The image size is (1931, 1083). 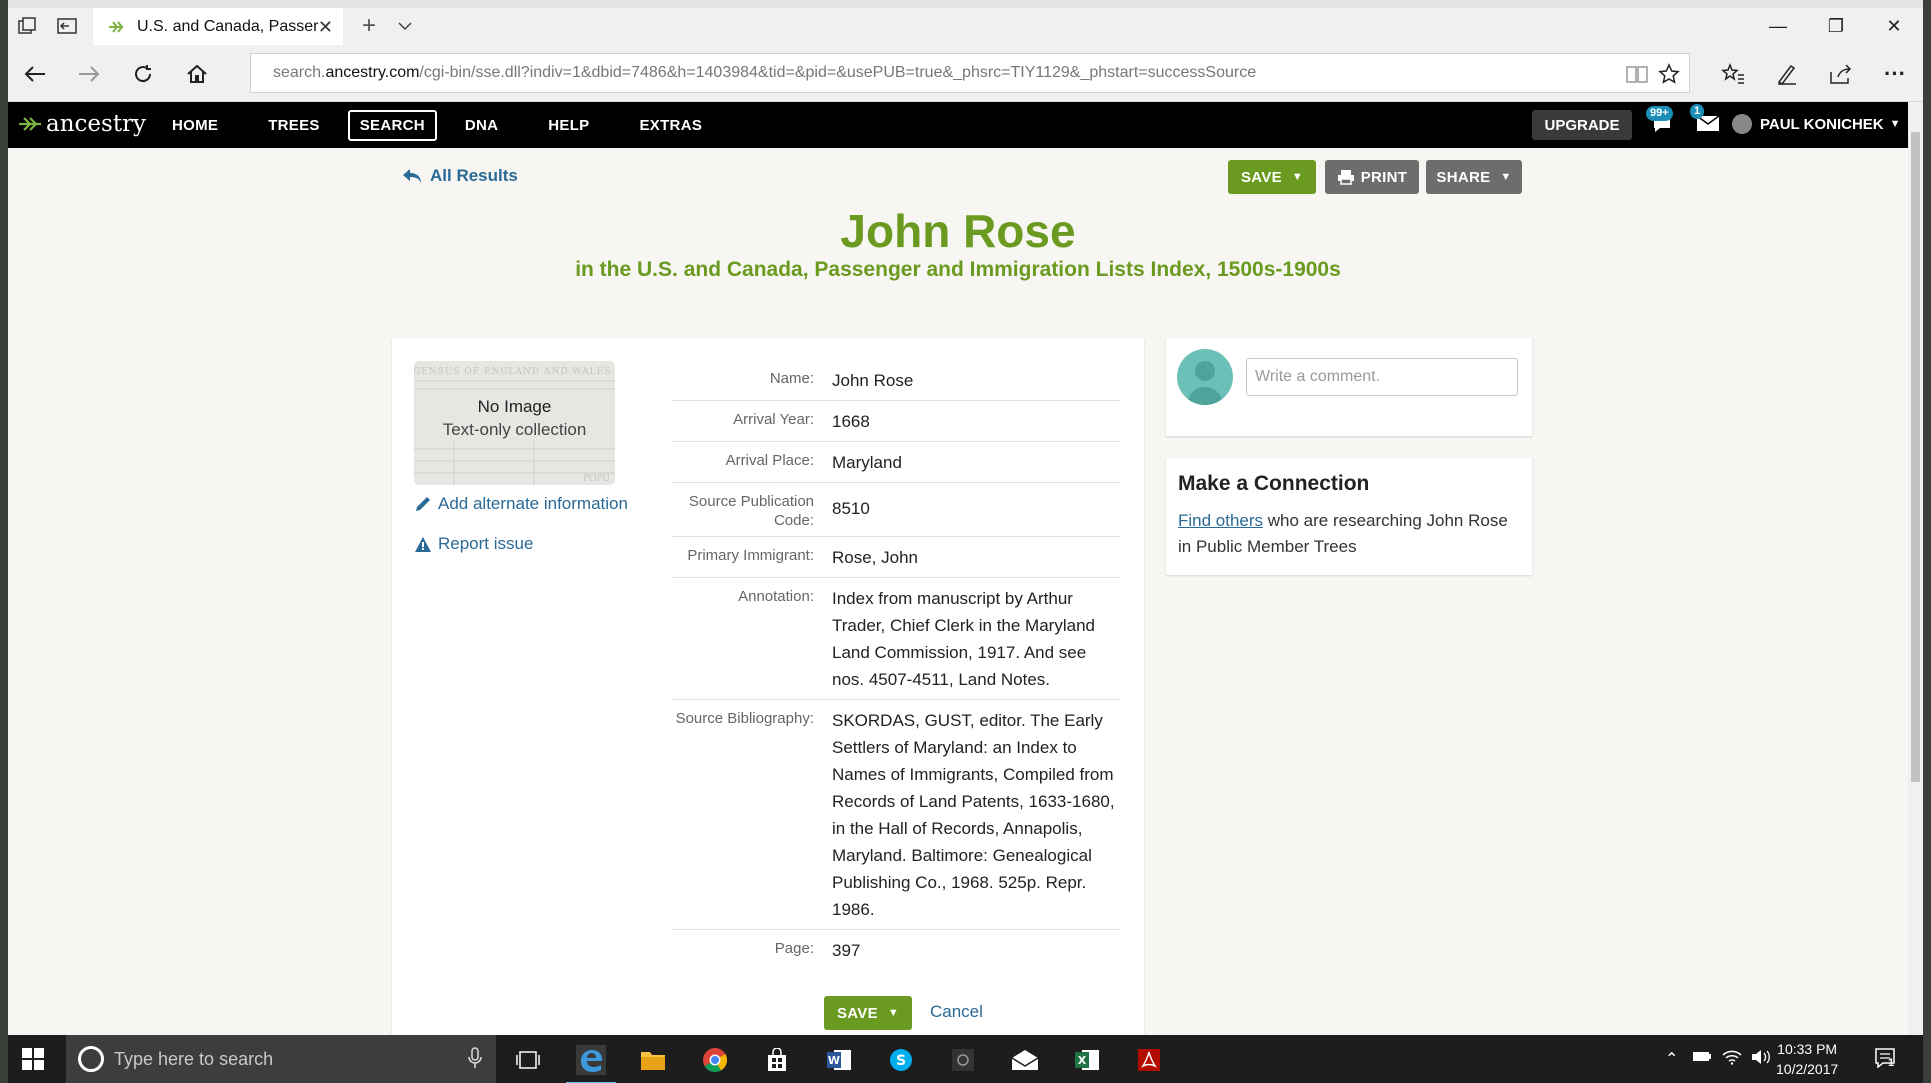 I want to click on file-explorer-icon, so click(x=653, y=1060).